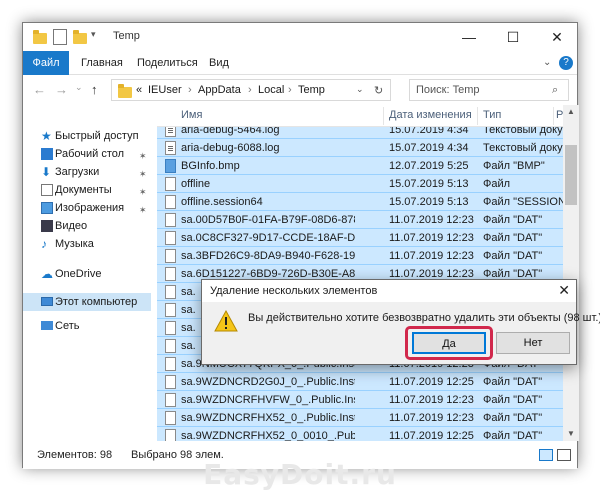 Image resolution: width=600 pixels, height=492 pixels. I want to click on no-button: Нет, so click(533, 343).